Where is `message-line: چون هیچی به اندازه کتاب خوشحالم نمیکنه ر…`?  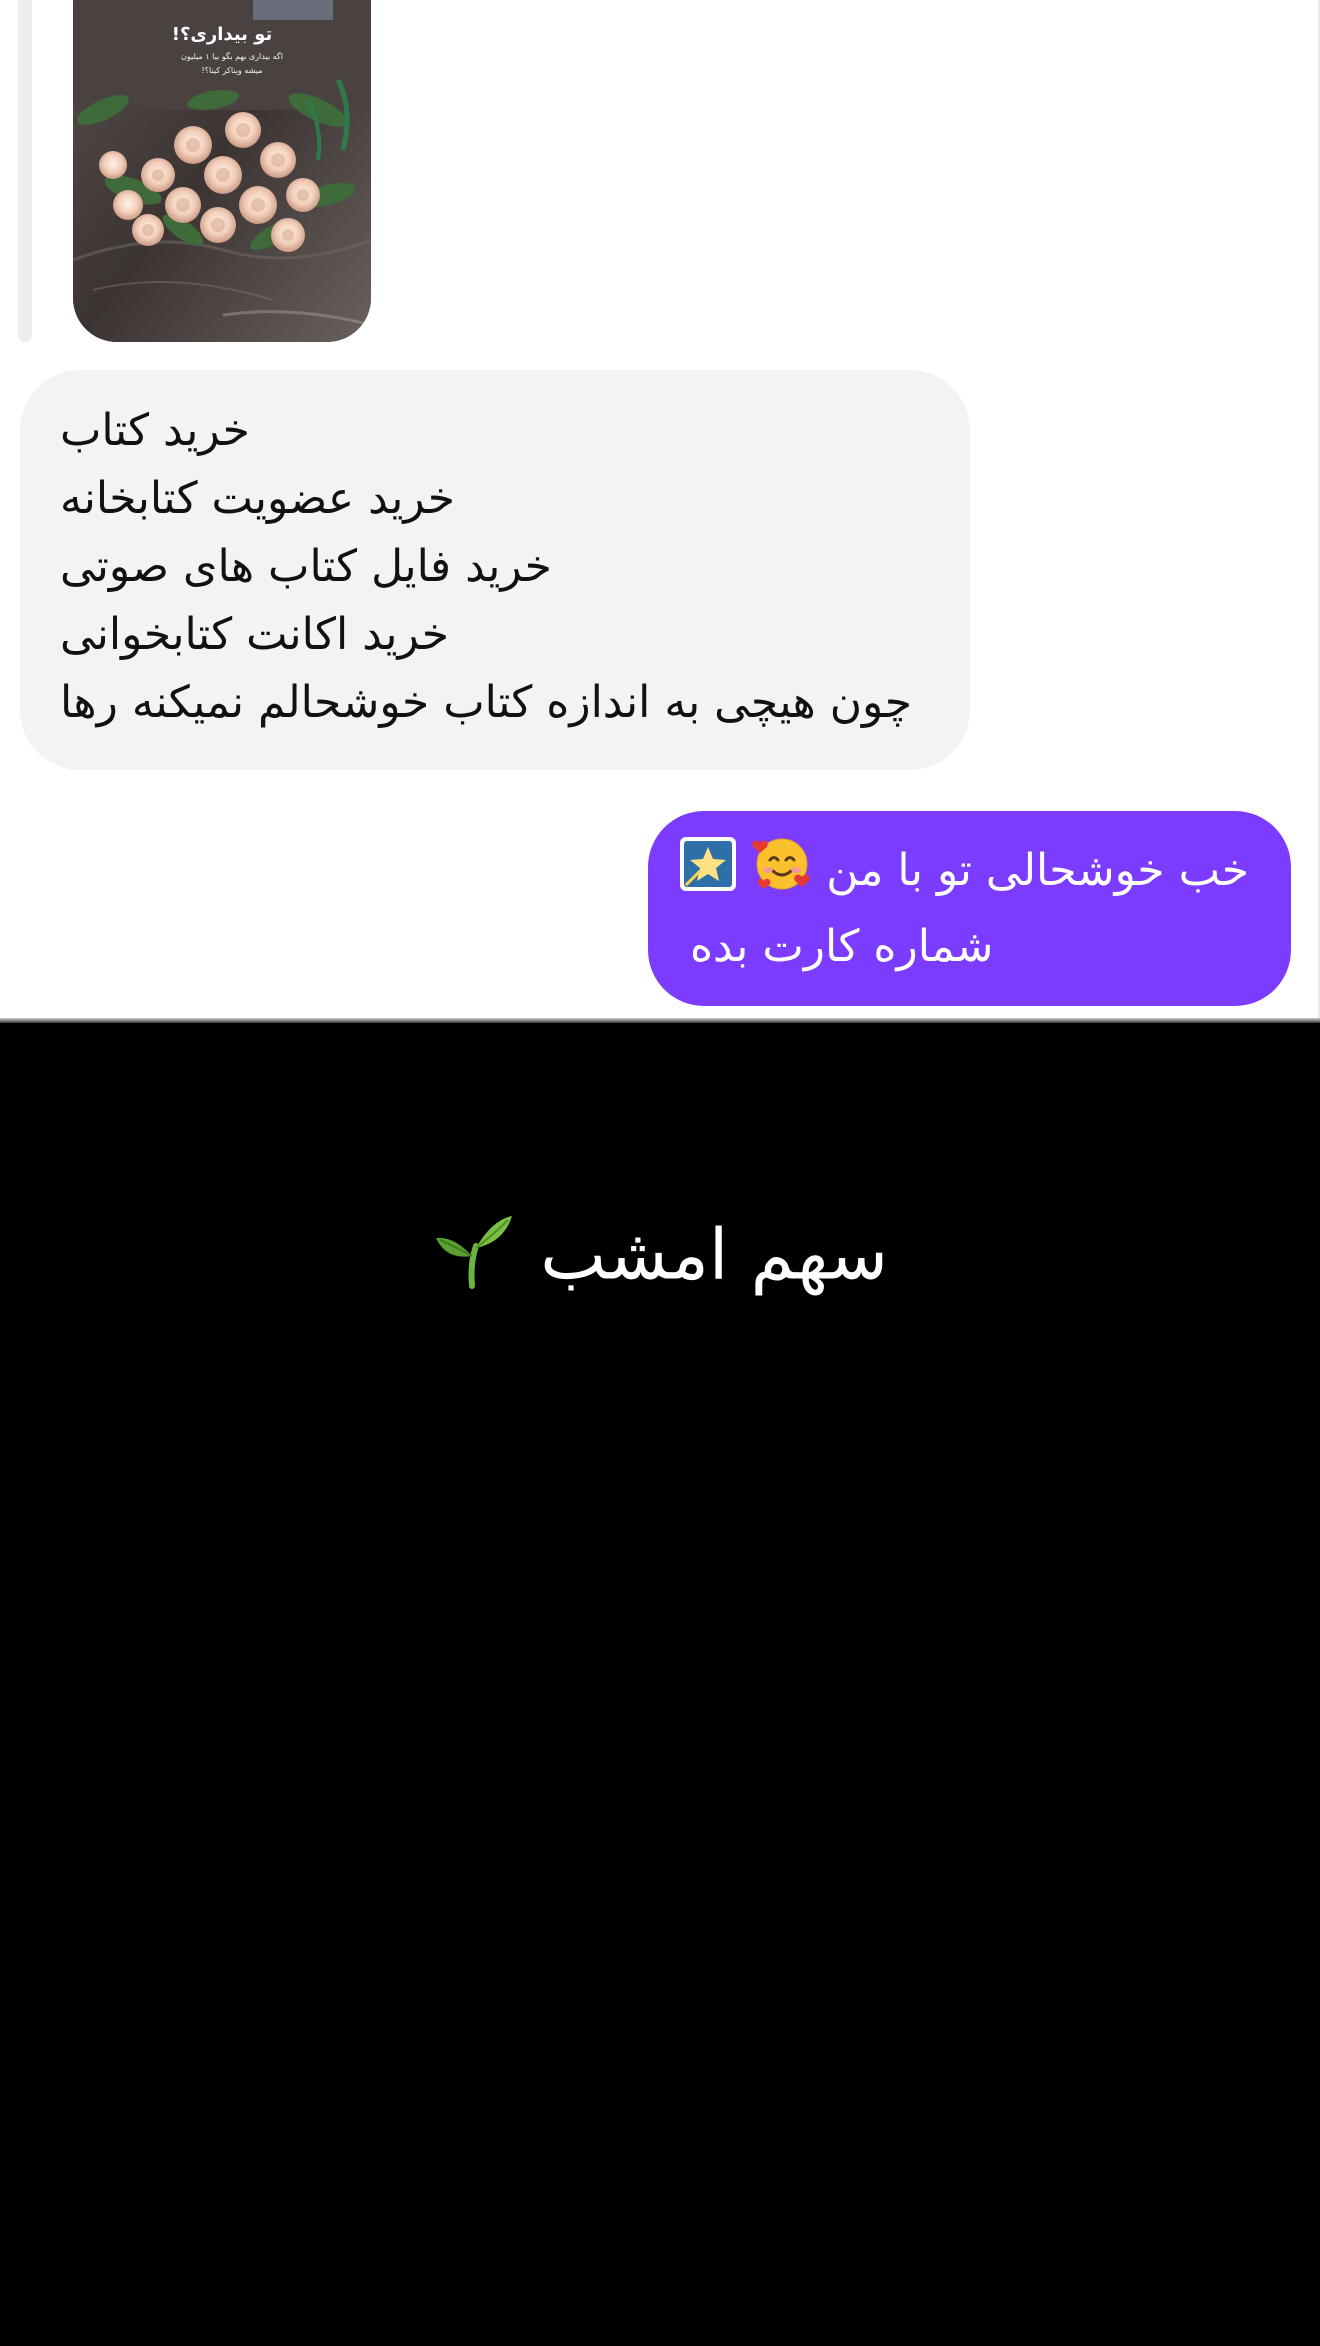
message-line: چون هیچی به اندازه کتاب خوشحالم نمیکنه ر… is located at coordinates (486, 702).